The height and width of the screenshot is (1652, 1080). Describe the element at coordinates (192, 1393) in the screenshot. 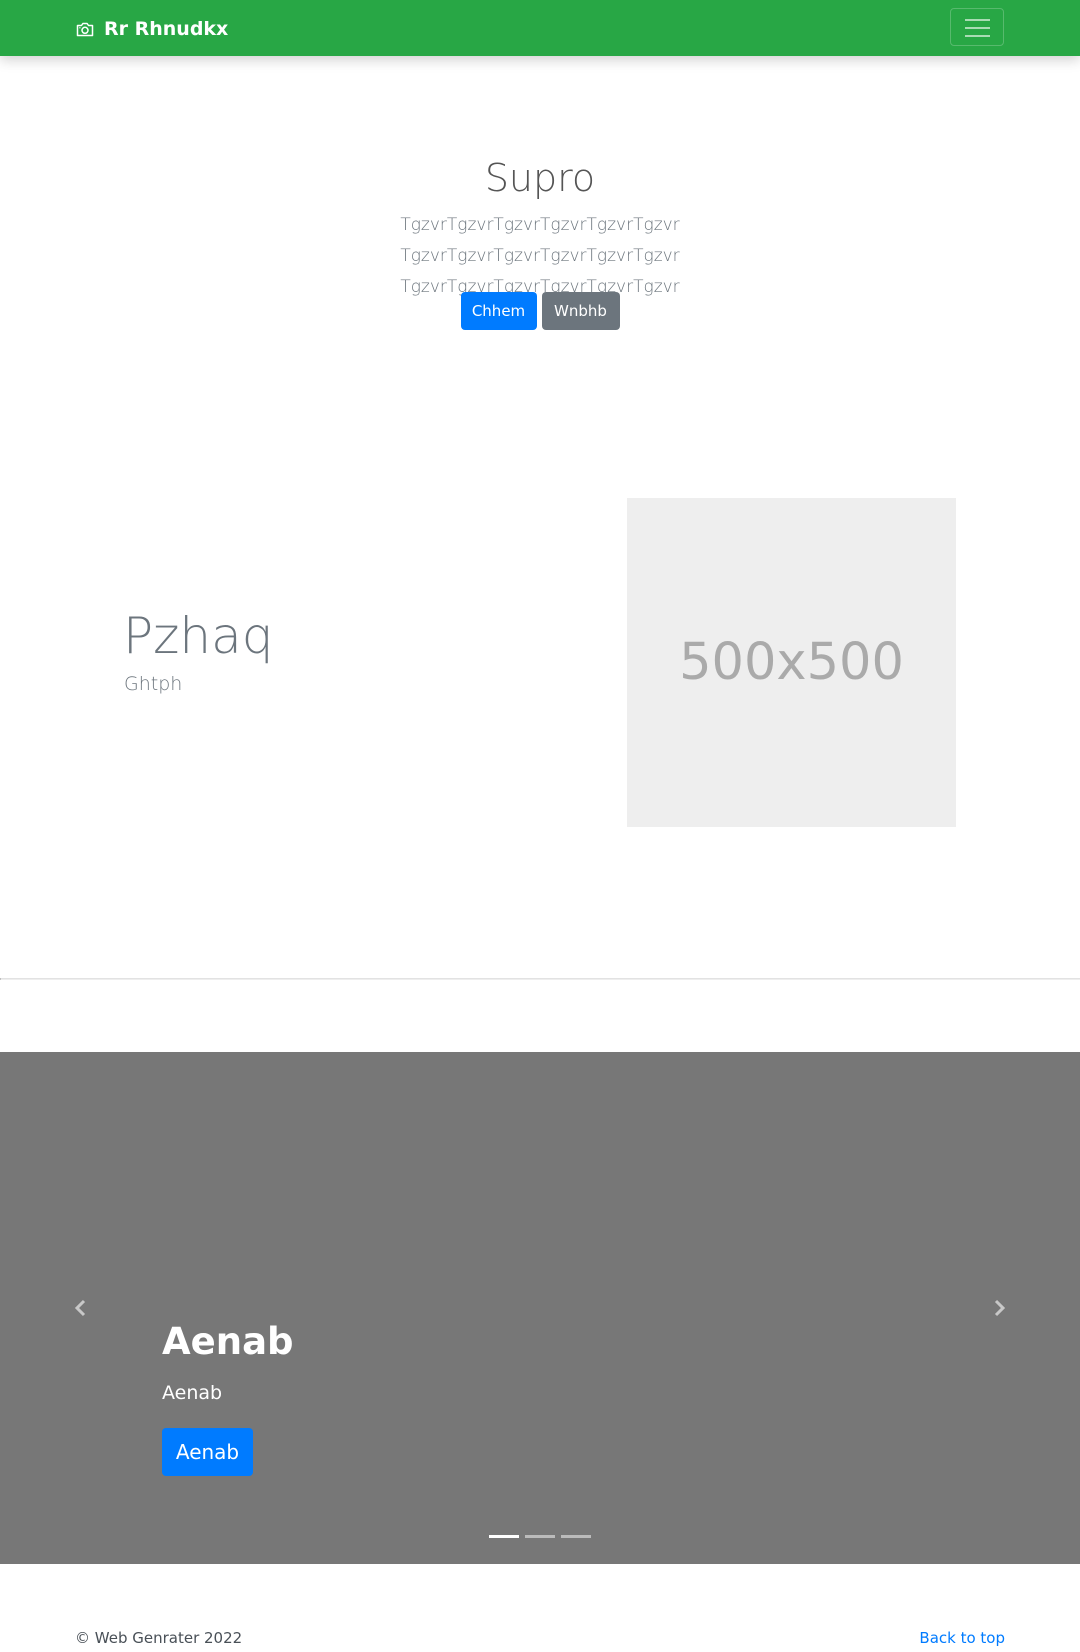

I see `carousel-caption-text: Aenab` at that location.